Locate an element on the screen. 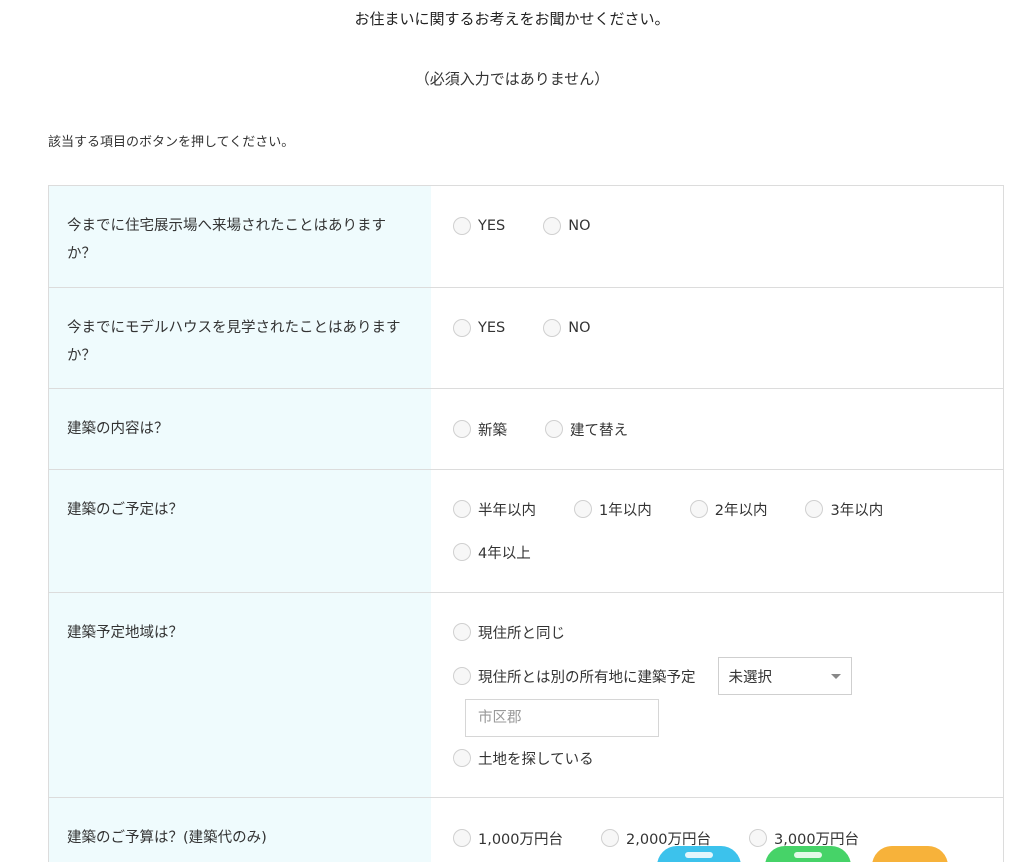 This screenshot has height=862, width=1024. question-label: 建築の内容は？ is located at coordinates (240, 429).